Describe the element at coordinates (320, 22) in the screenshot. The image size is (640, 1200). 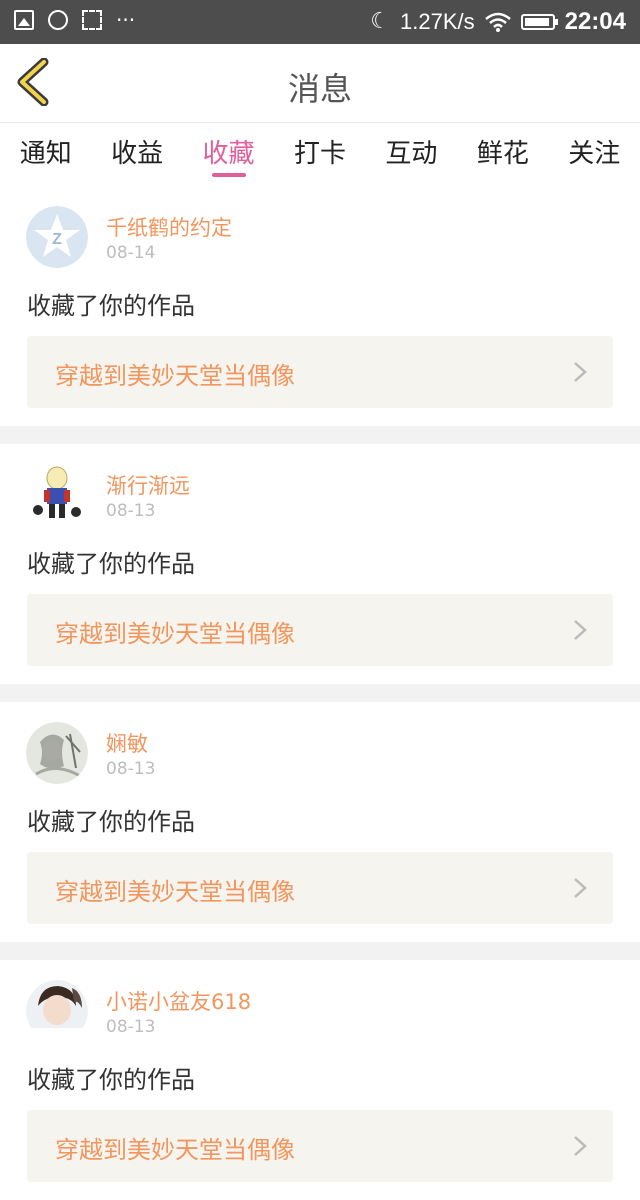
I see `status-bar: ··· ☾ 1.27K/s 22:04` at that location.